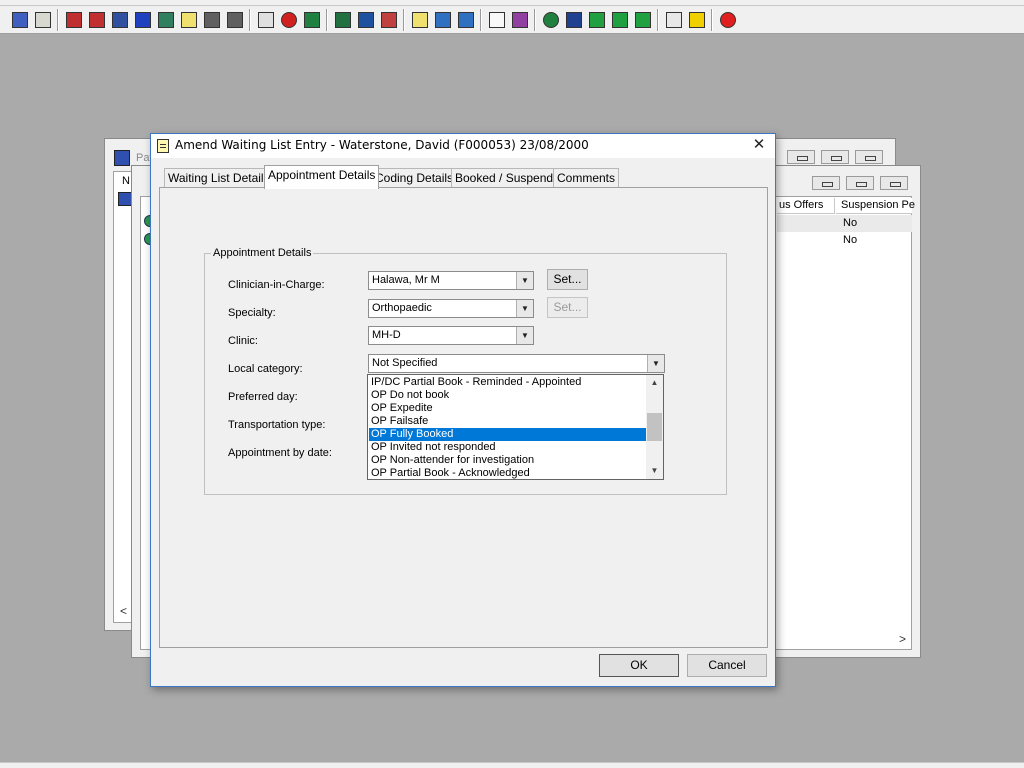  Describe the element at coordinates (727, 665) in the screenshot. I see `cancel-button: Cancel` at that location.